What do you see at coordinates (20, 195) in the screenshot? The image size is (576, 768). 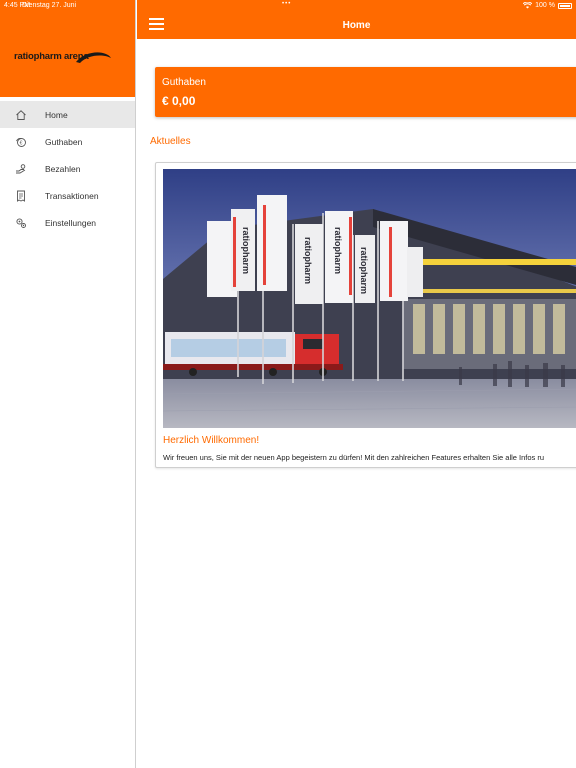 I see `receipt-icon` at bounding box center [20, 195].